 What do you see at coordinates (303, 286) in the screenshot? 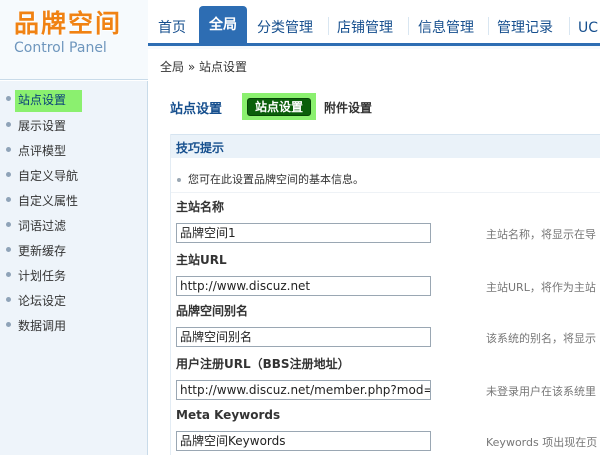
I see `site-url-input: http://www.discuz.net` at bounding box center [303, 286].